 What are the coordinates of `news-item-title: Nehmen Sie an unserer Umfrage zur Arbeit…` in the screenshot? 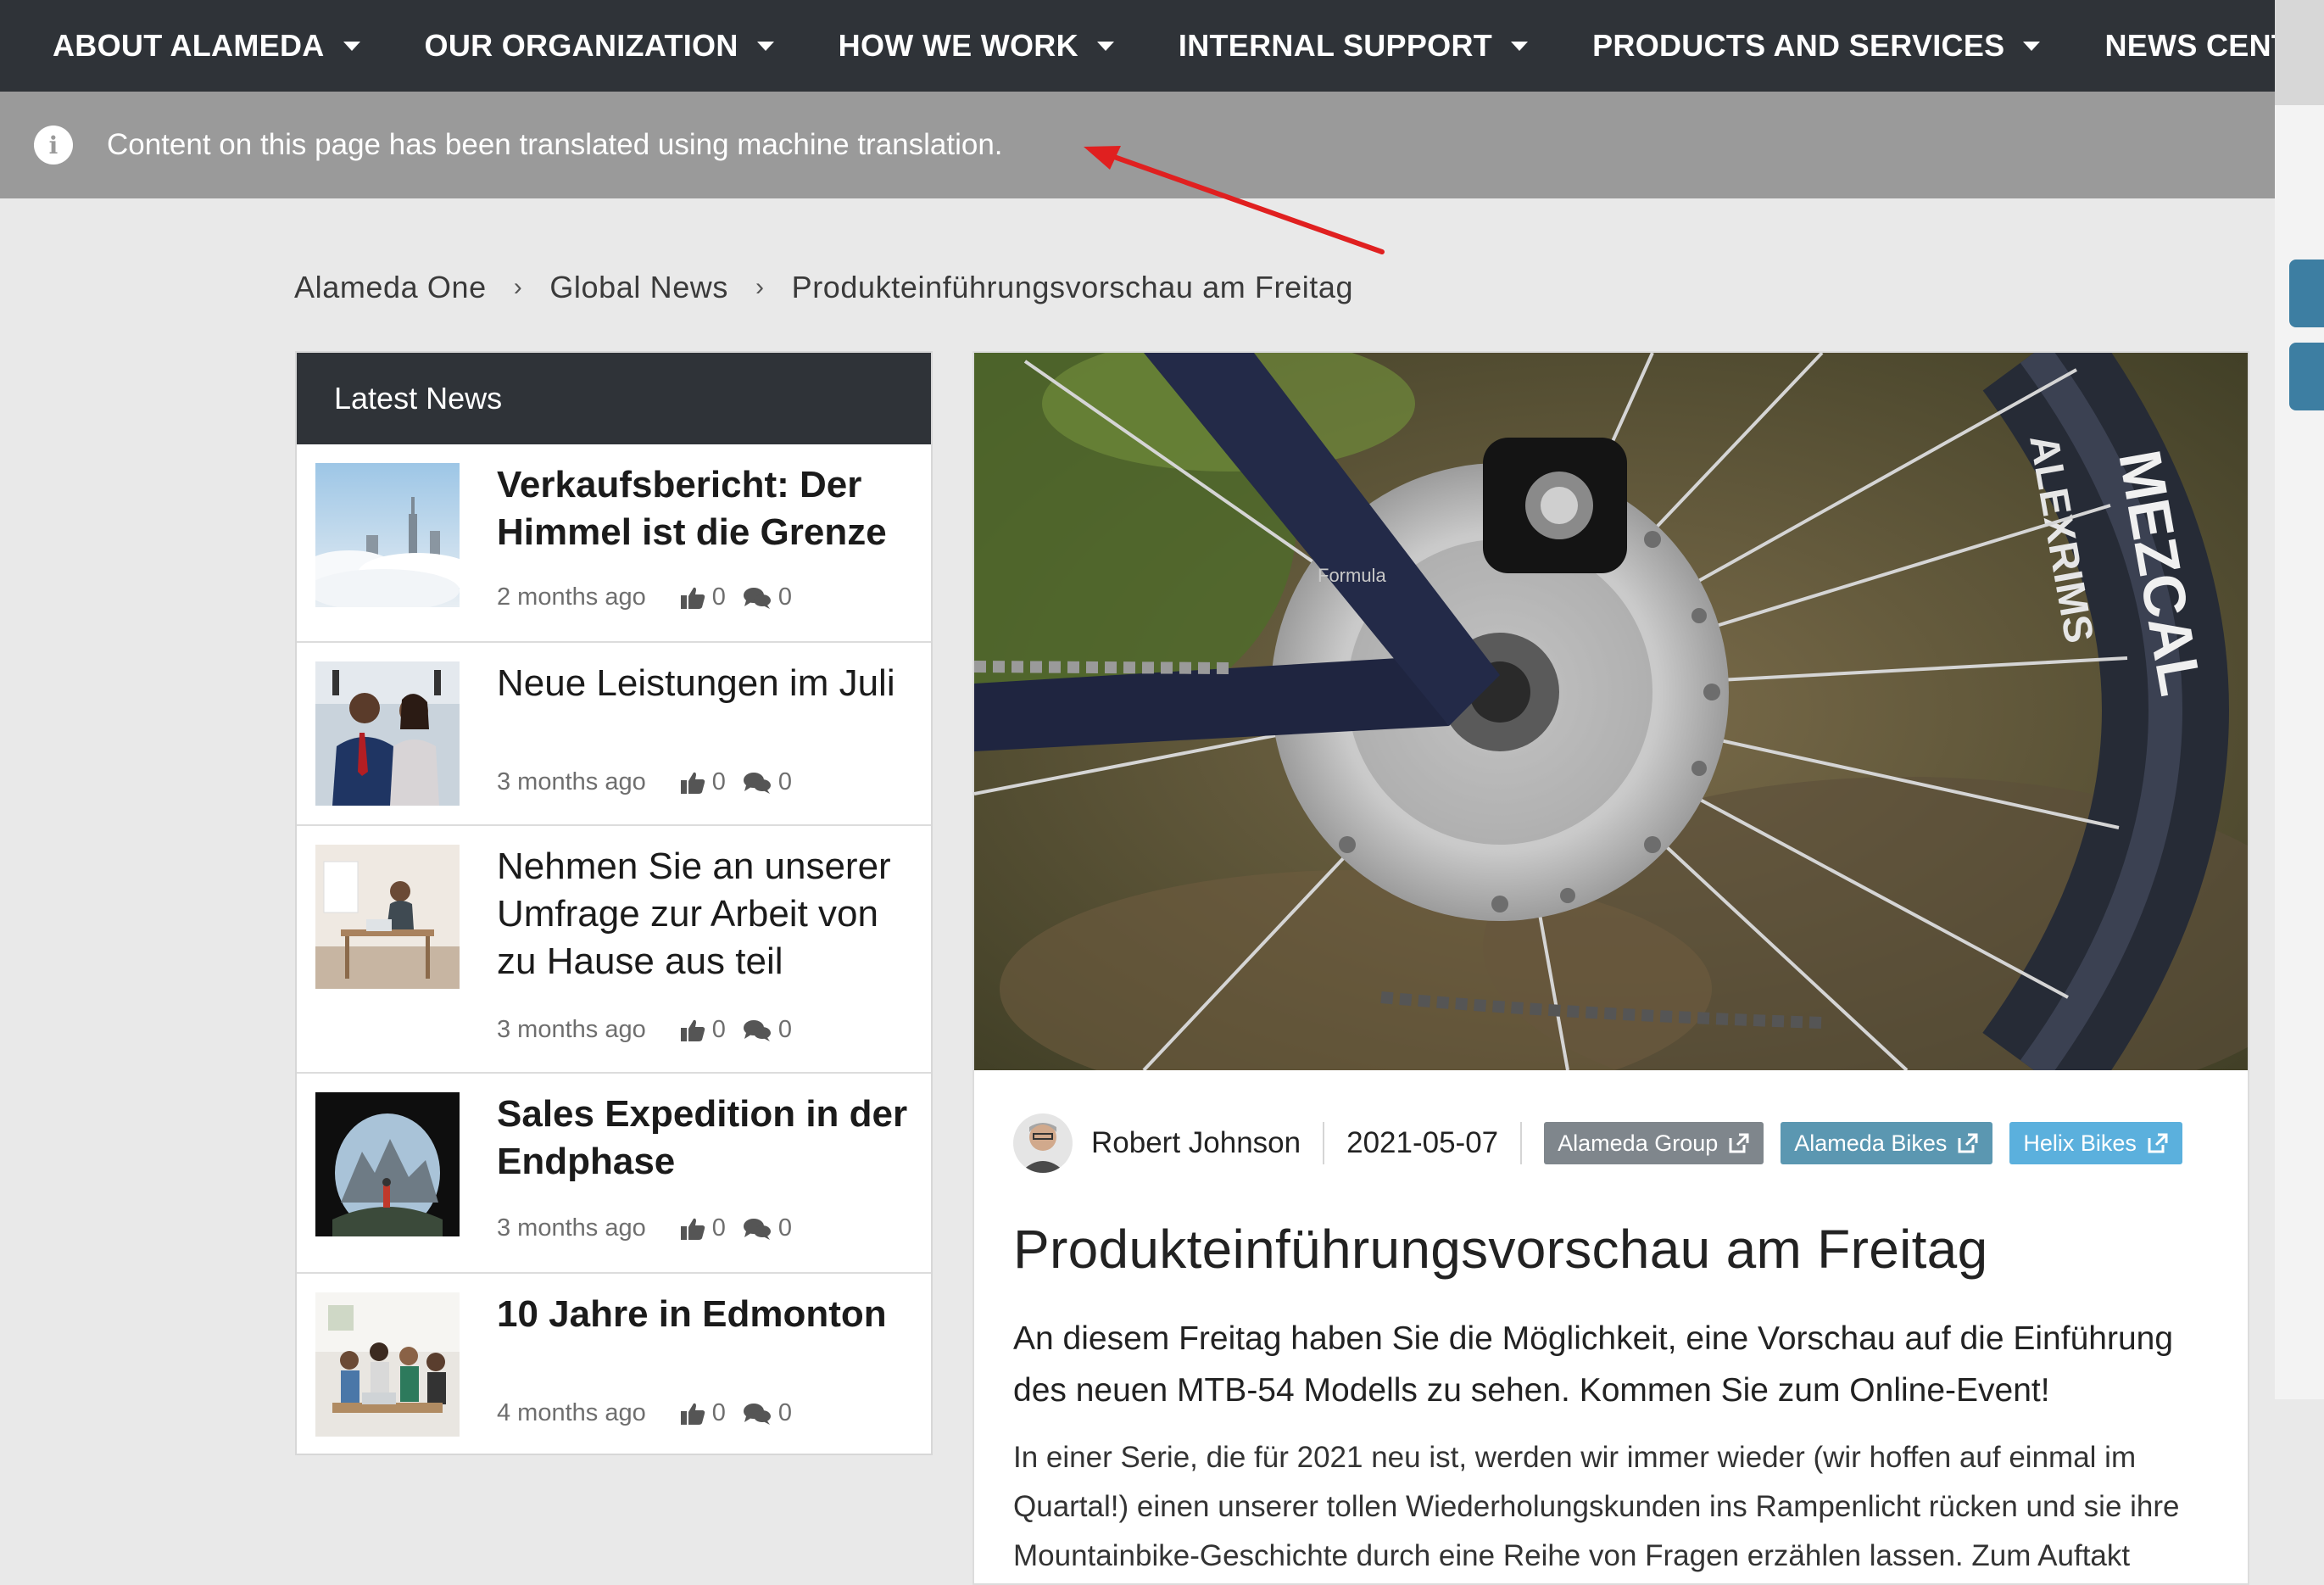 It's located at (706, 914).